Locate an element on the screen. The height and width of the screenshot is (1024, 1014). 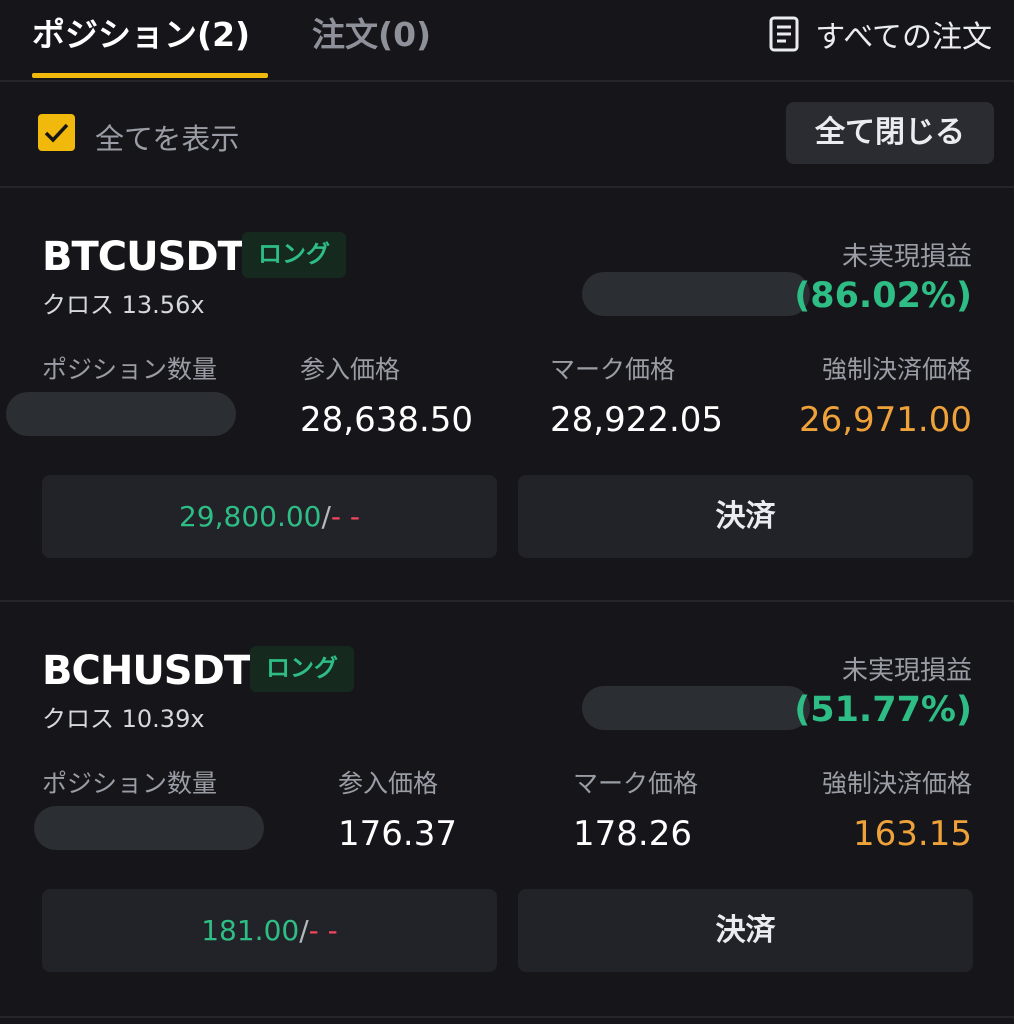
tp-sl-button: 181.00/- - is located at coordinates (269, 930).